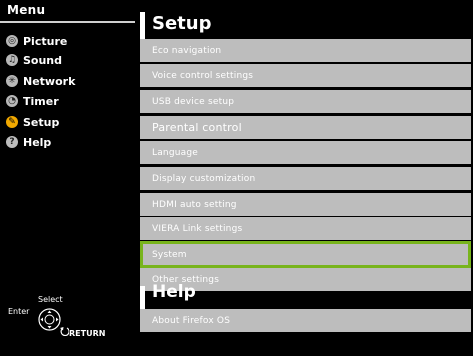  Describe the element at coordinates (41, 101) in the screenshot. I see `menu-item-label: Timer` at that location.